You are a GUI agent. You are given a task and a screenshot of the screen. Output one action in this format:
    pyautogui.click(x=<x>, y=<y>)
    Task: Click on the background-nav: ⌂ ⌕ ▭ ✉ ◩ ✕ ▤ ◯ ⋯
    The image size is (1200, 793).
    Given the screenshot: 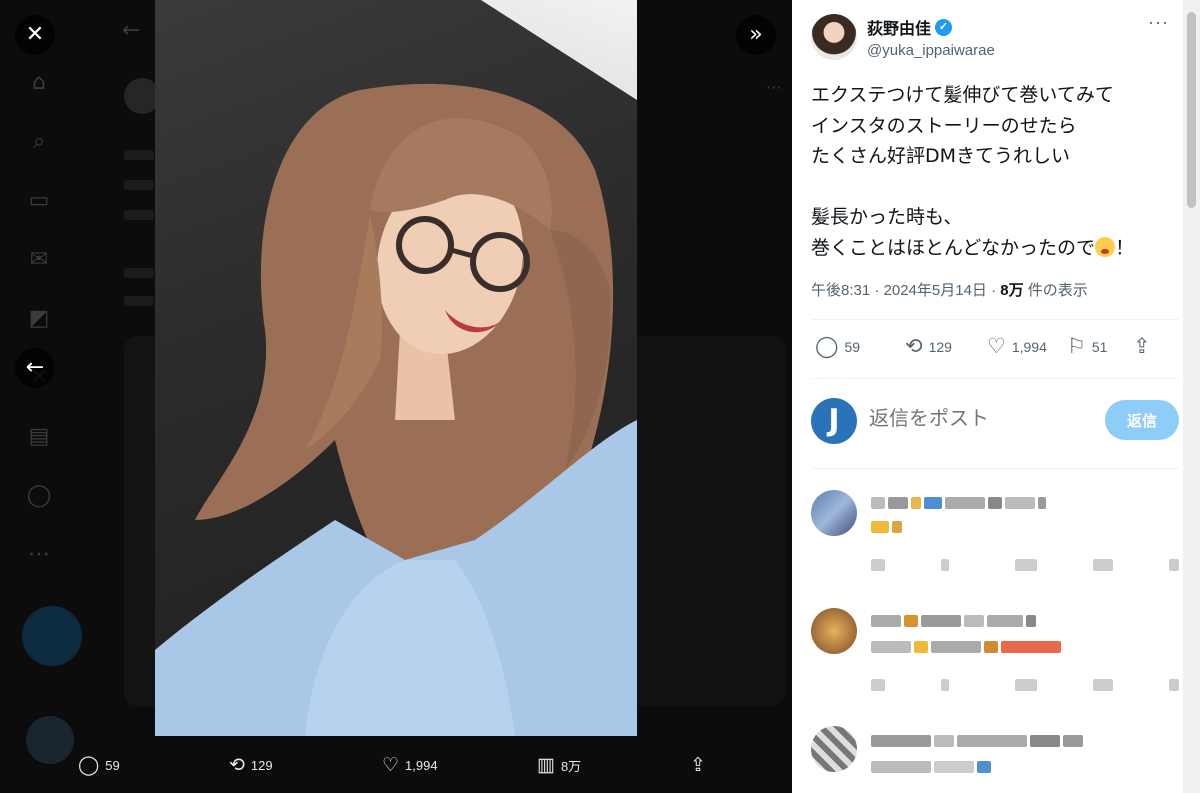 What is the action you would take?
    pyautogui.click(x=52, y=335)
    